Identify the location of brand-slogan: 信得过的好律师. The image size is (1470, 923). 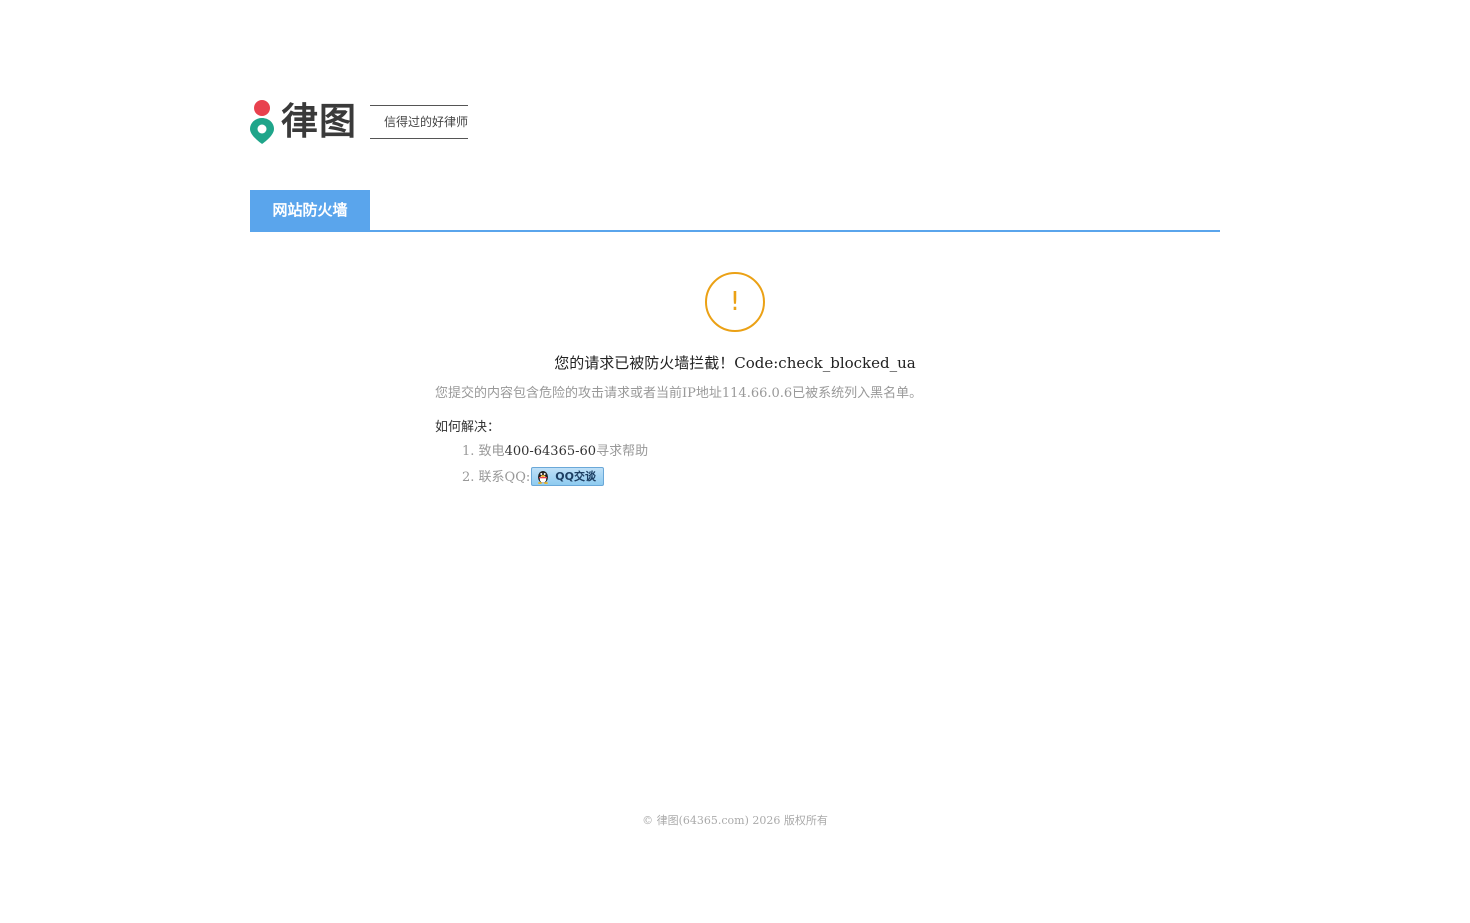
(419, 122).